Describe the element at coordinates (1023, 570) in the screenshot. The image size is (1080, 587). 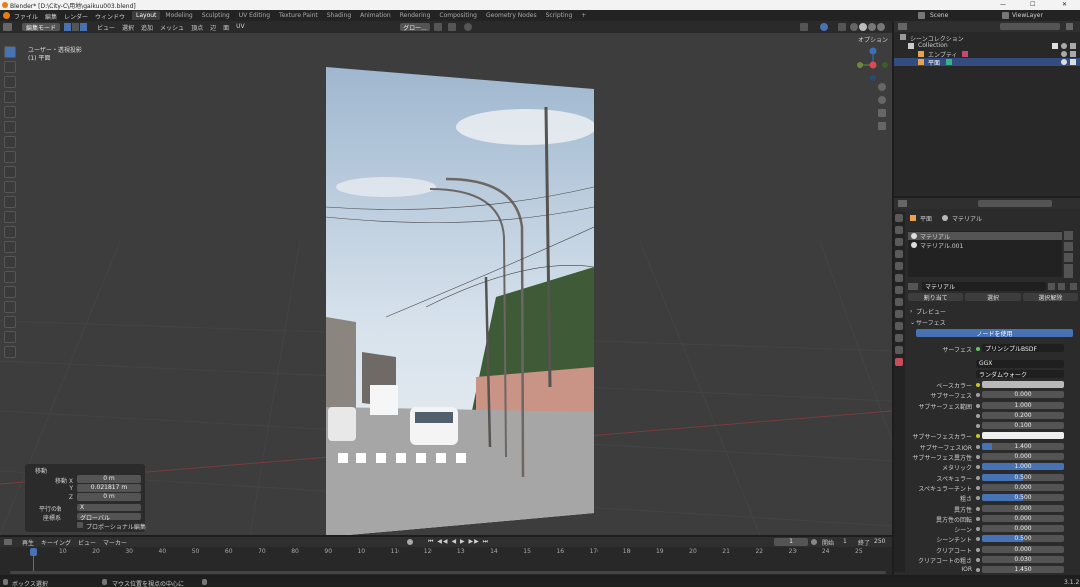
I see `shader-value-field: 1.450` at that location.